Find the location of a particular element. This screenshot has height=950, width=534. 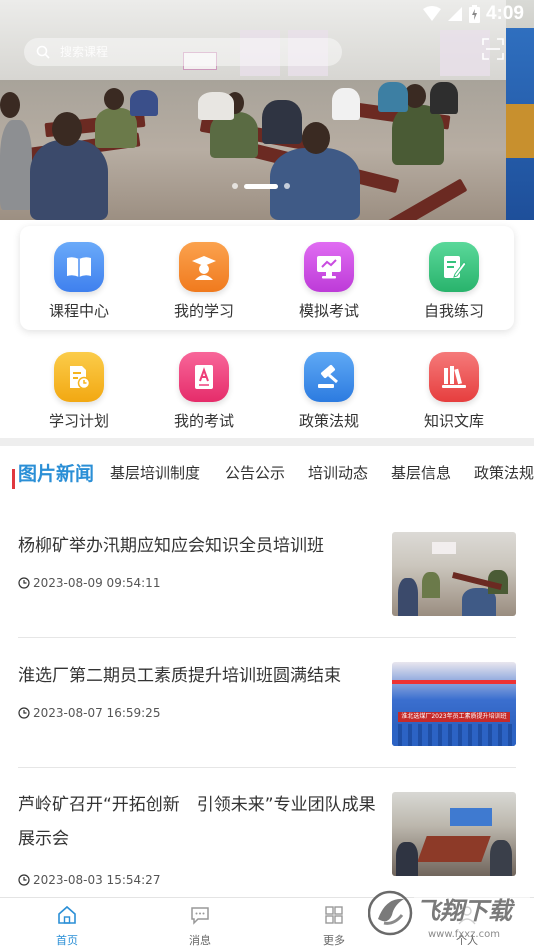

gavel-icon is located at coordinates (329, 377).